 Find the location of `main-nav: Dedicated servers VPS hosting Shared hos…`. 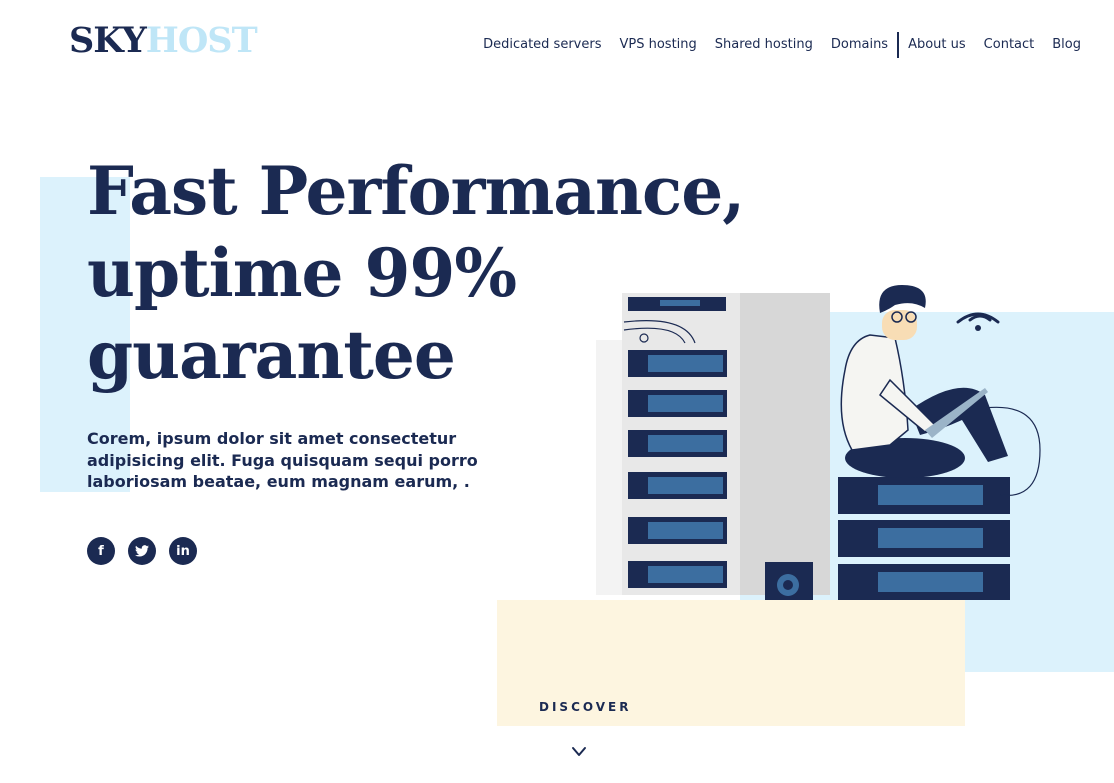

main-nav: Dedicated servers VPS hosting Shared hos… is located at coordinates (782, 45).